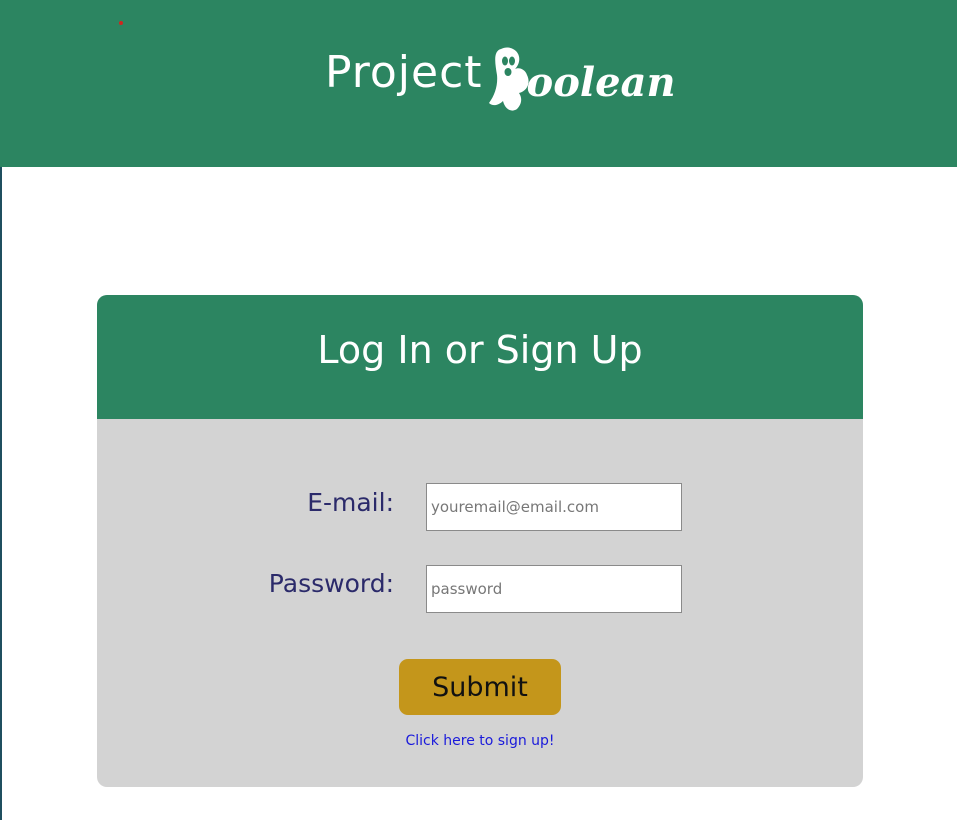 This screenshot has width=957, height=820. Describe the element at coordinates (508, 79) in the screenshot. I see `ghost-b-icon` at that location.